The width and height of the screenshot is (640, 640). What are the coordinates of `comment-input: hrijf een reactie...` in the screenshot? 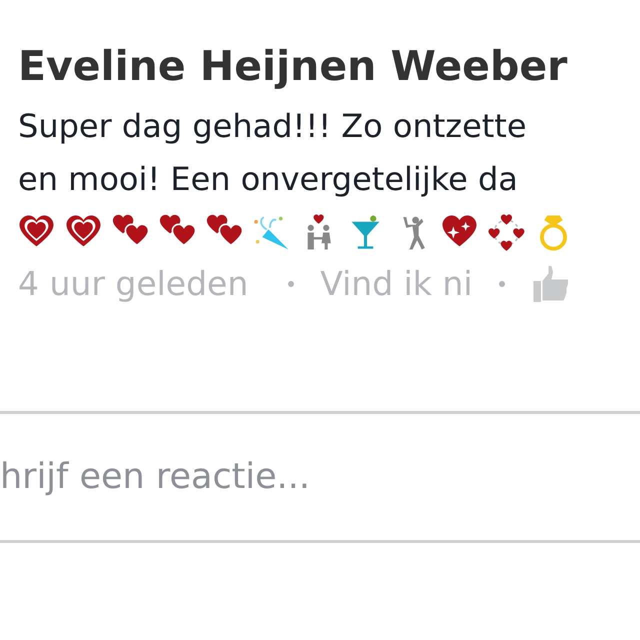 It's located at (320, 477).